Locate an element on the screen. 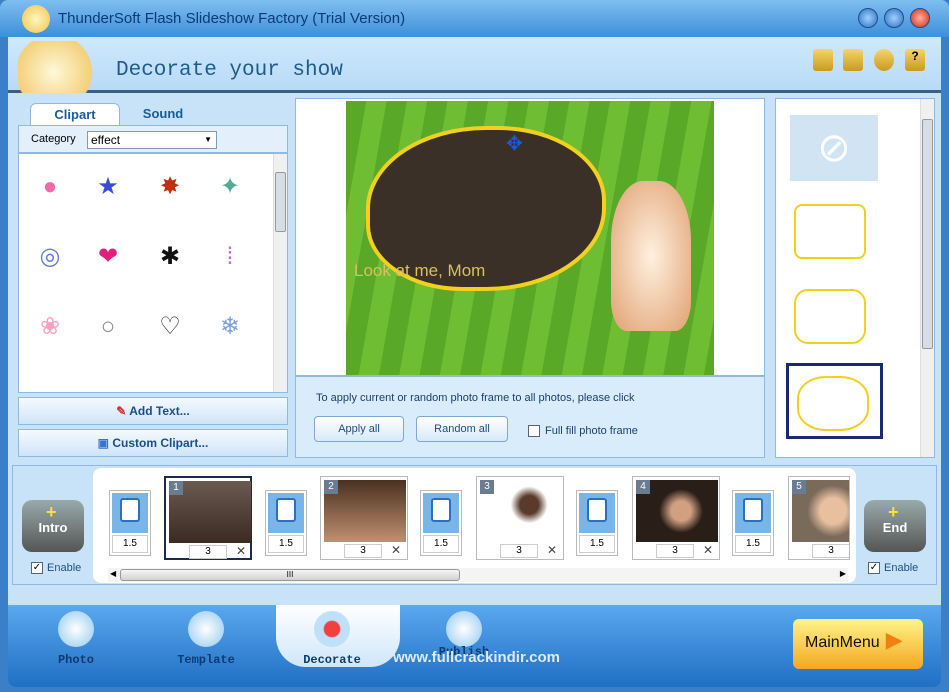 The image size is (949, 692). scroll-thumb: III is located at coordinates (290, 575).